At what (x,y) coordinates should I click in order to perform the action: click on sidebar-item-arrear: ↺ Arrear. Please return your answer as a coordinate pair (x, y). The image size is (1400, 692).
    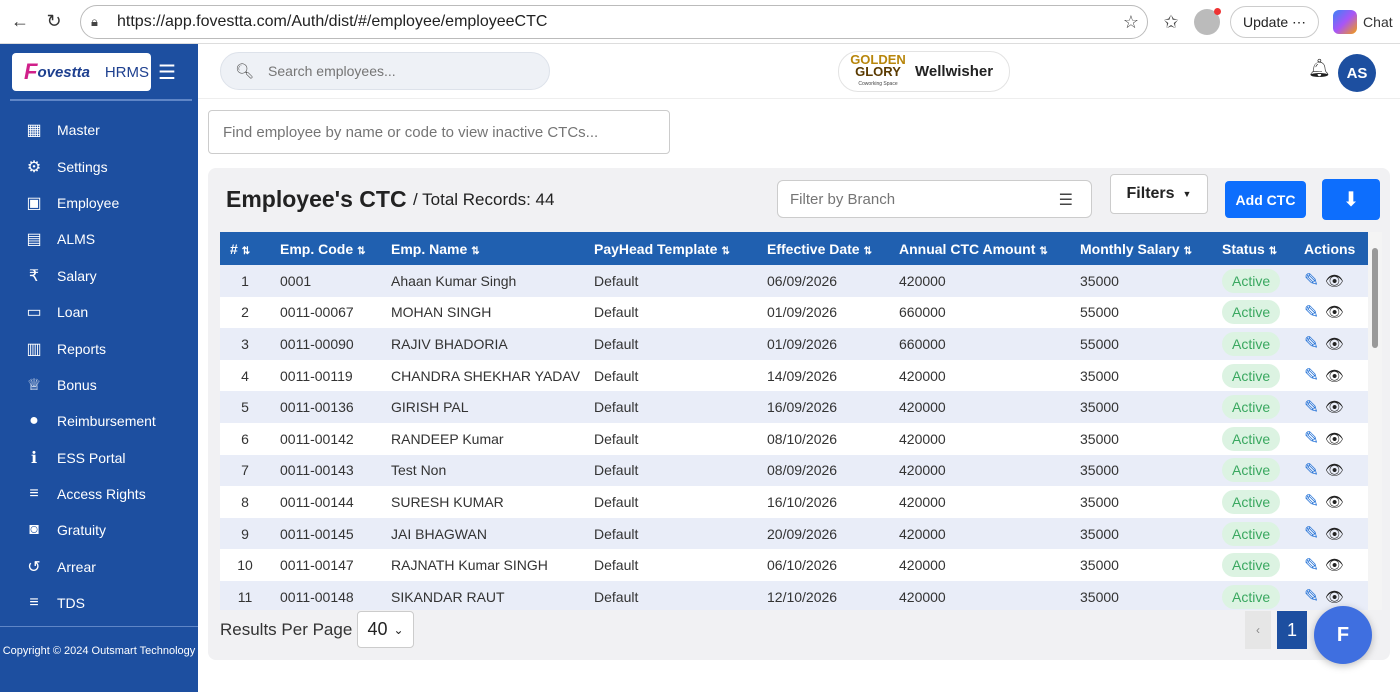
    Looking at the image, I should click on (99, 567).